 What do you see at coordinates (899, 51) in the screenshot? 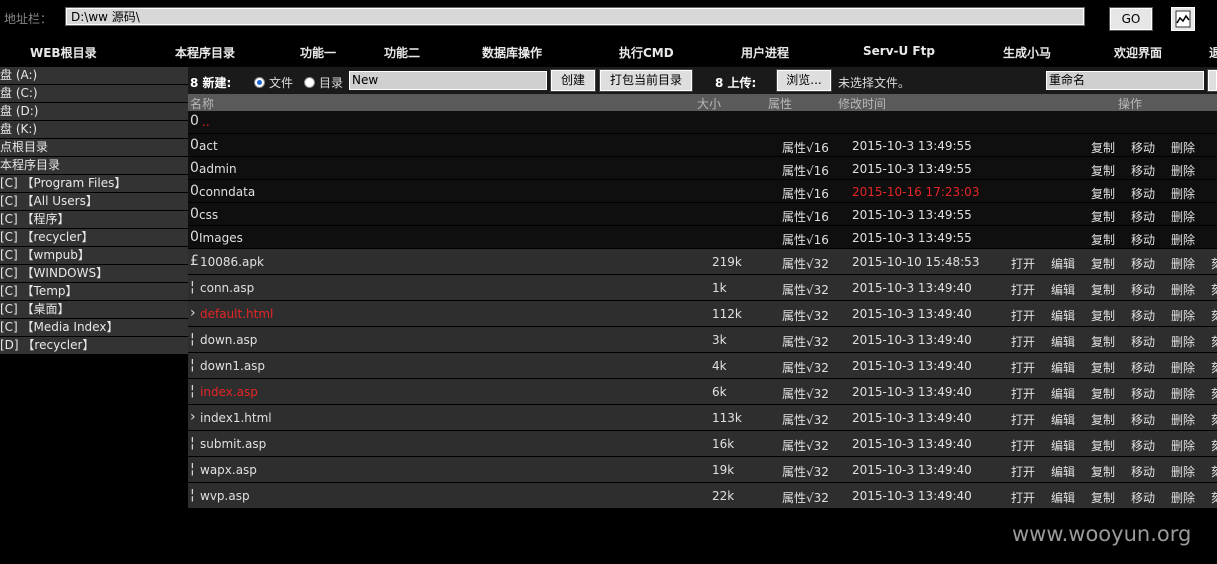
I see `menu-item-7: Serv-U Ftp` at bounding box center [899, 51].